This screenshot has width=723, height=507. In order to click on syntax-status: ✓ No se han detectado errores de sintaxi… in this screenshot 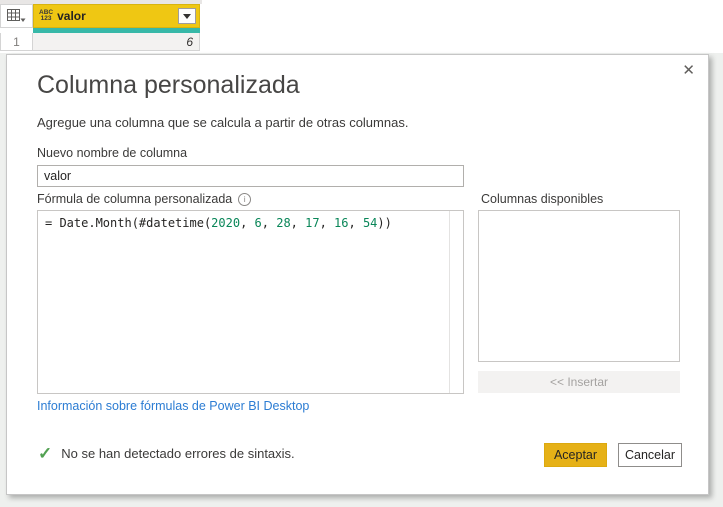, I will do `click(166, 453)`.